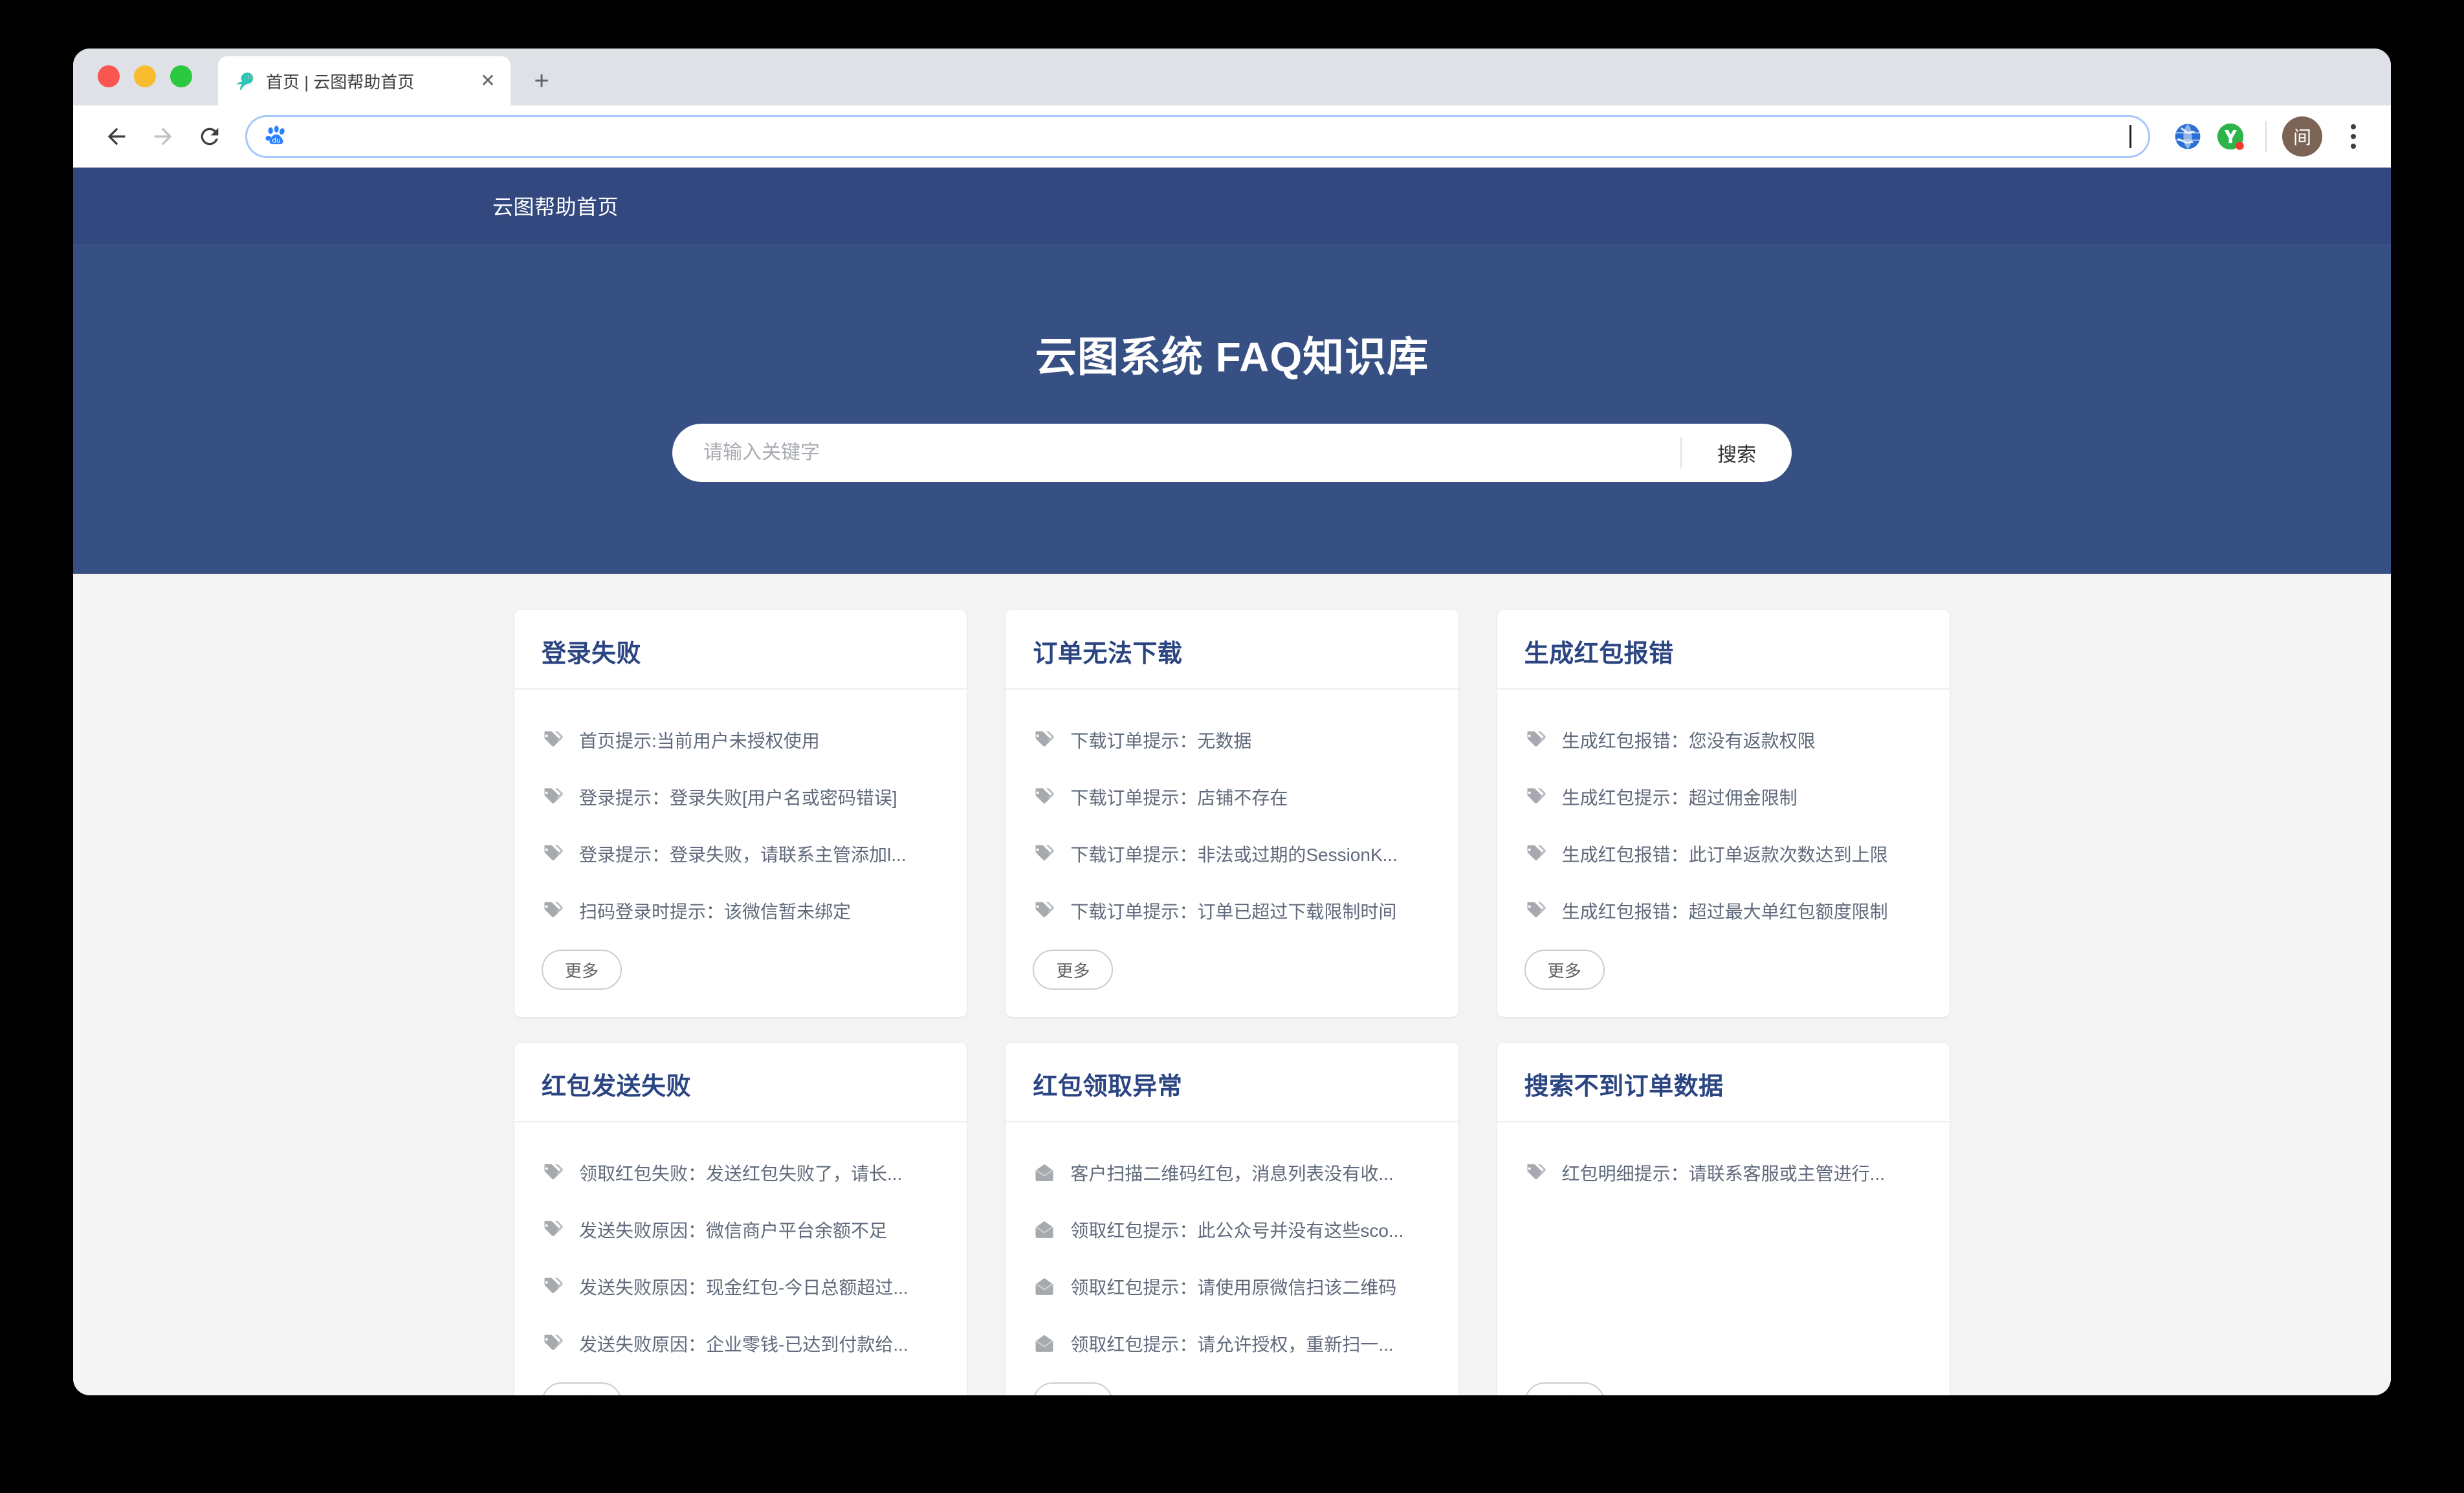  Describe the element at coordinates (741, 1084) in the screenshot. I see `faq-card-title: 红包发送失败` at that location.